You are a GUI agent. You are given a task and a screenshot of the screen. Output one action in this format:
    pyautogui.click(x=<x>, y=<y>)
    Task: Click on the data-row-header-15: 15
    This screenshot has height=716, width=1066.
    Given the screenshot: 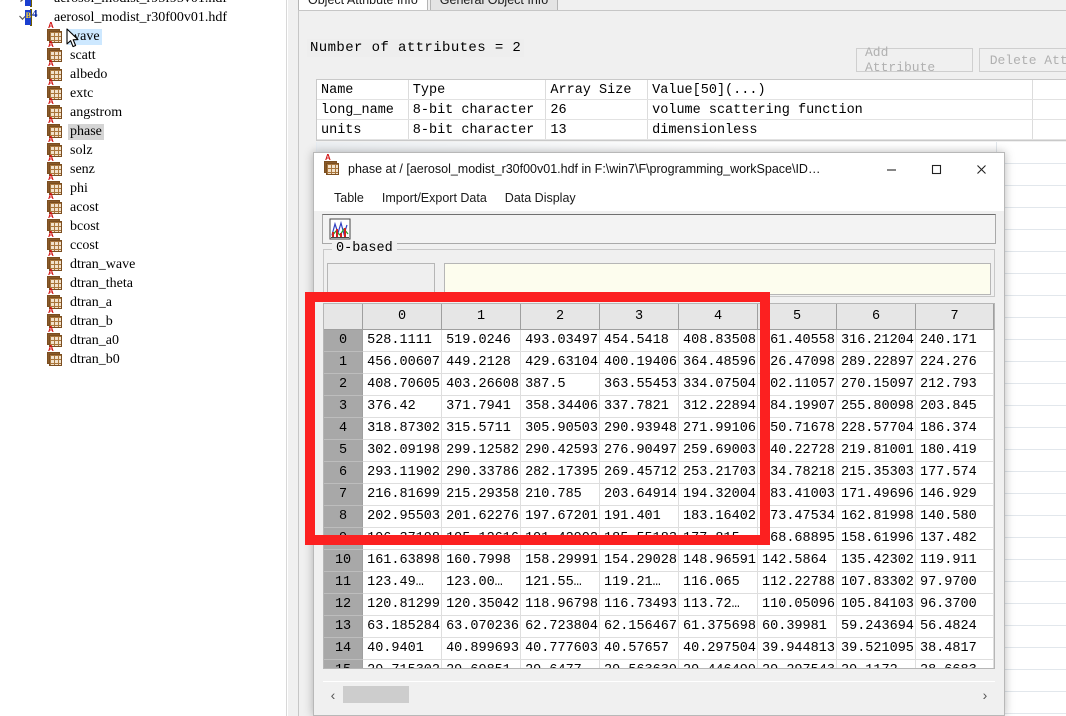 What is the action you would take?
    pyautogui.click(x=344, y=663)
    